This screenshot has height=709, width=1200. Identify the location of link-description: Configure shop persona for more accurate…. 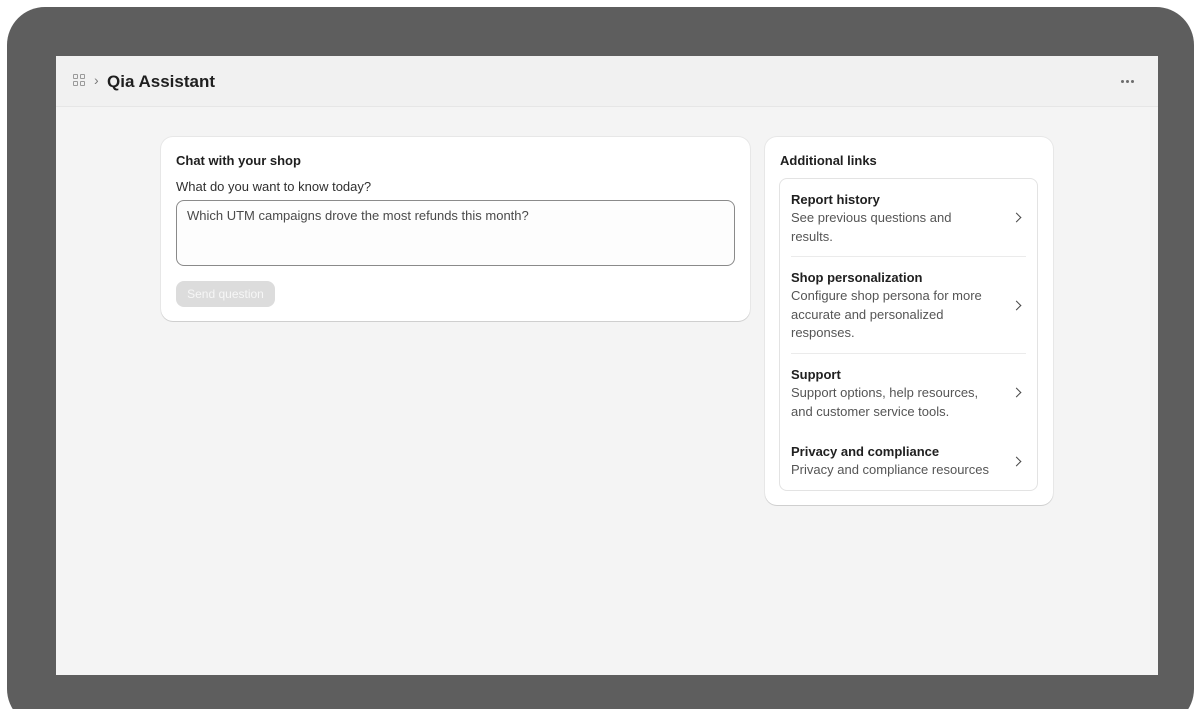
(886, 314).